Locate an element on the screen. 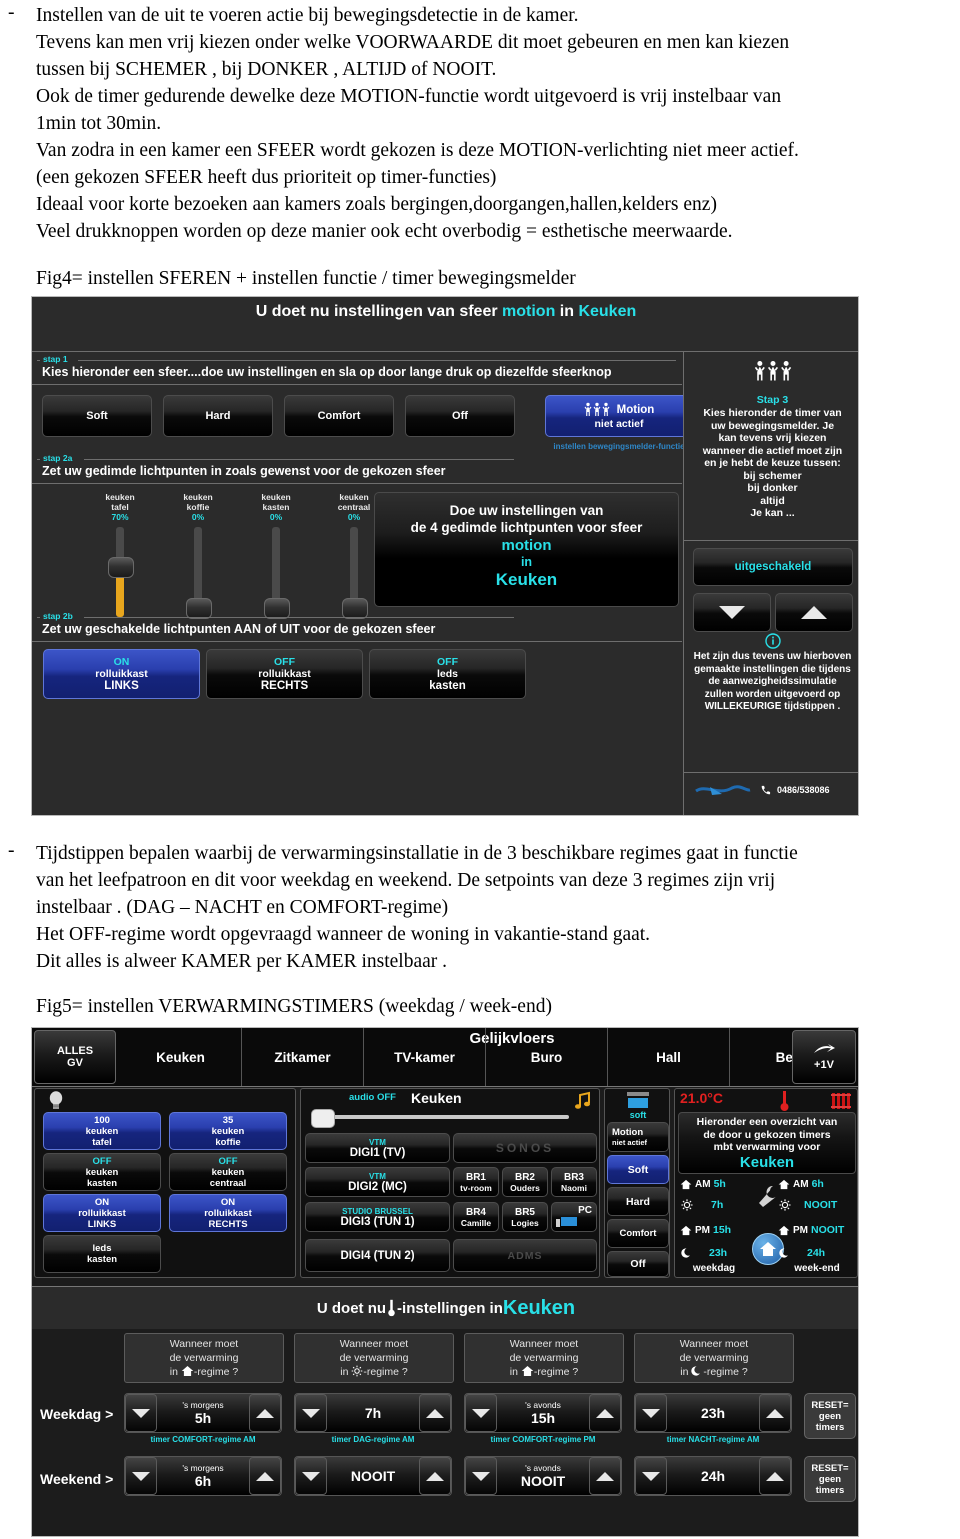  switch-button-rolluikkast-rechts: OFF rolluikkast RECHTS is located at coordinates (284, 674).